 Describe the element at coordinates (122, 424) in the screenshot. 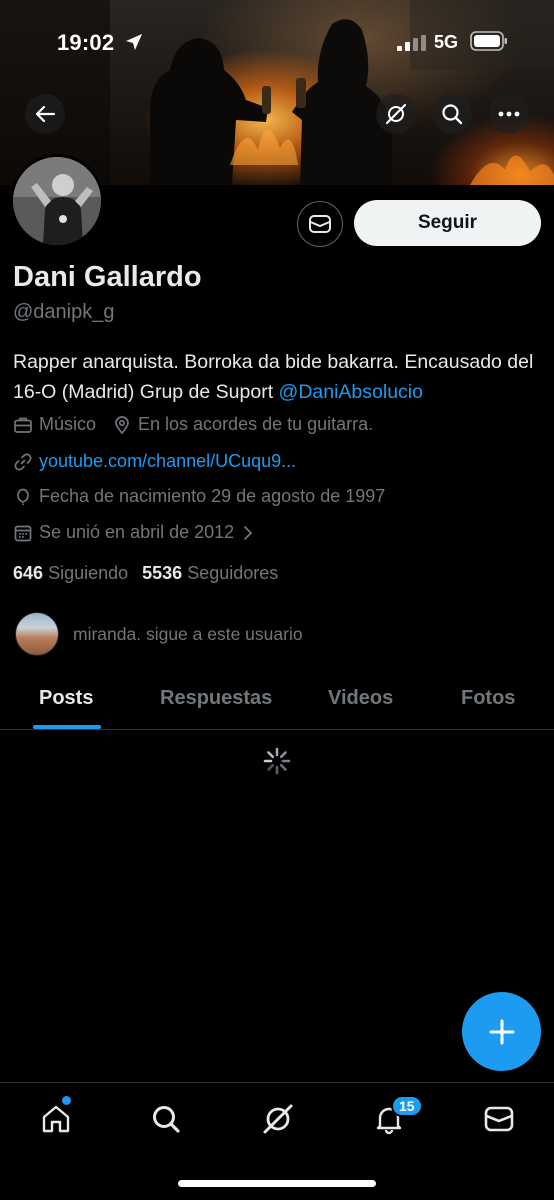

I see `map-pin-icon` at that location.